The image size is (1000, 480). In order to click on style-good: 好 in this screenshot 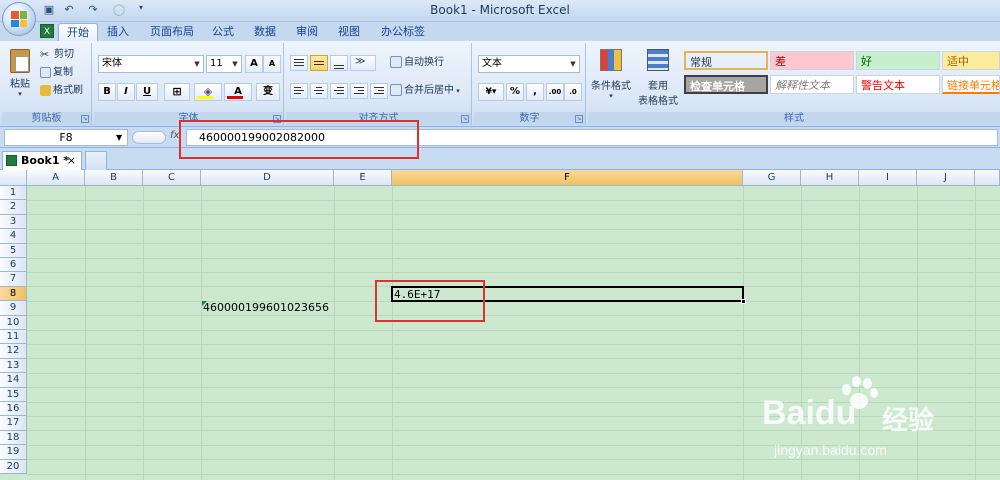, I will do `click(898, 60)`.